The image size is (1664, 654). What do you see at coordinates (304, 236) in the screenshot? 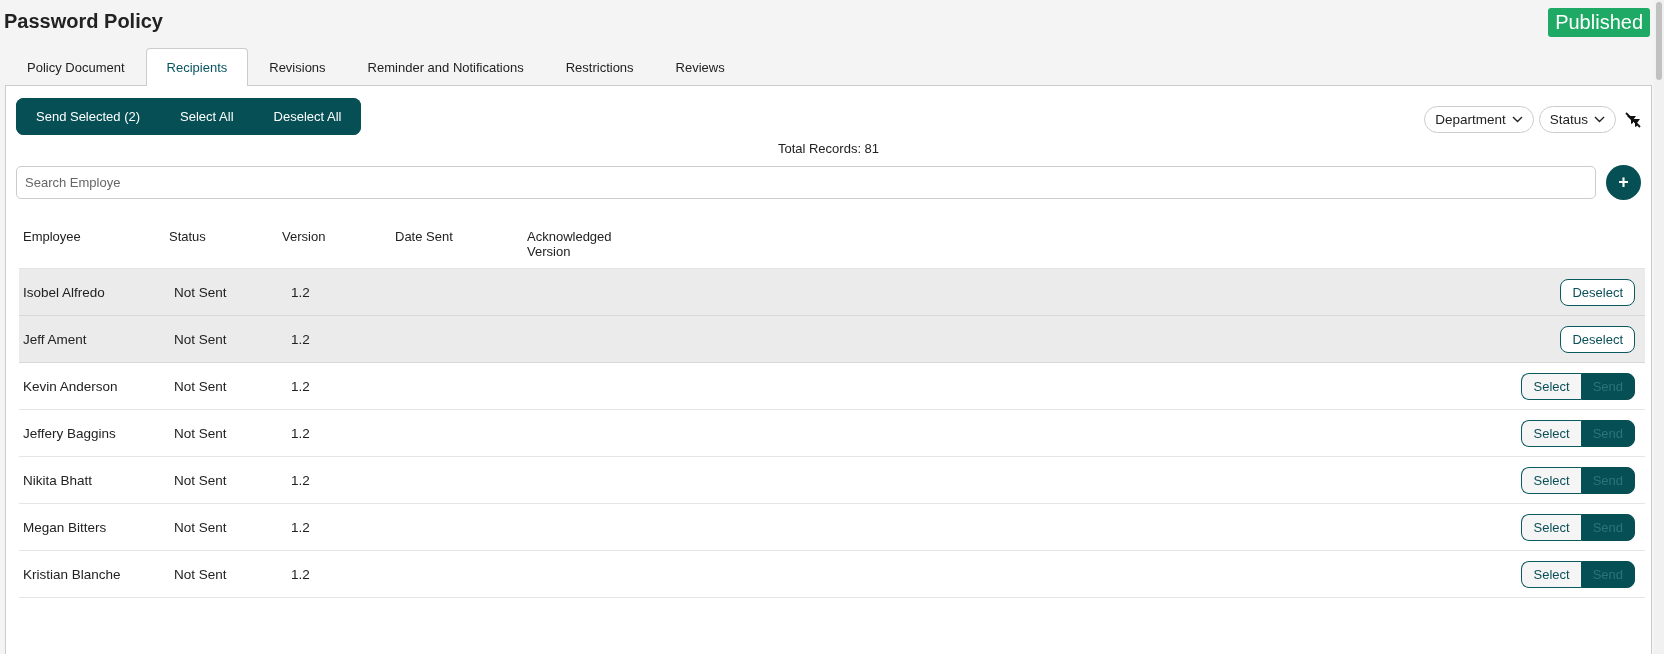
I see `column-header: Version` at bounding box center [304, 236].